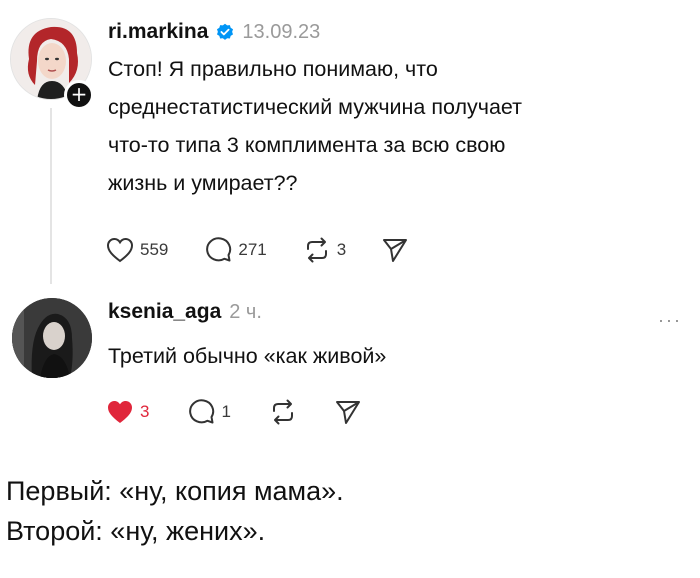  I want to click on post-text-line: что-то типа 3 комплимента за всю свою, so click(307, 145).